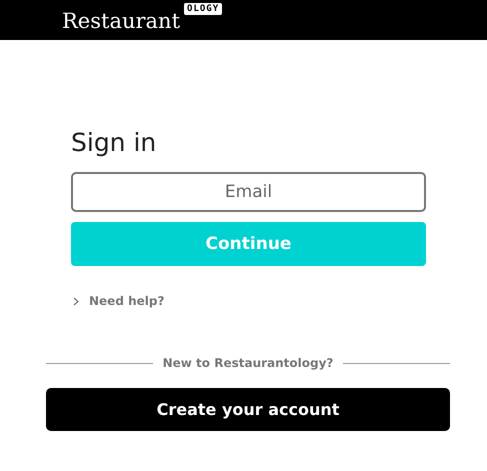 This screenshot has height=471, width=487. What do you see at coordinates (248, 192) in the screenshot?
I see `email-field: Email` at bounding box center [248, 192].